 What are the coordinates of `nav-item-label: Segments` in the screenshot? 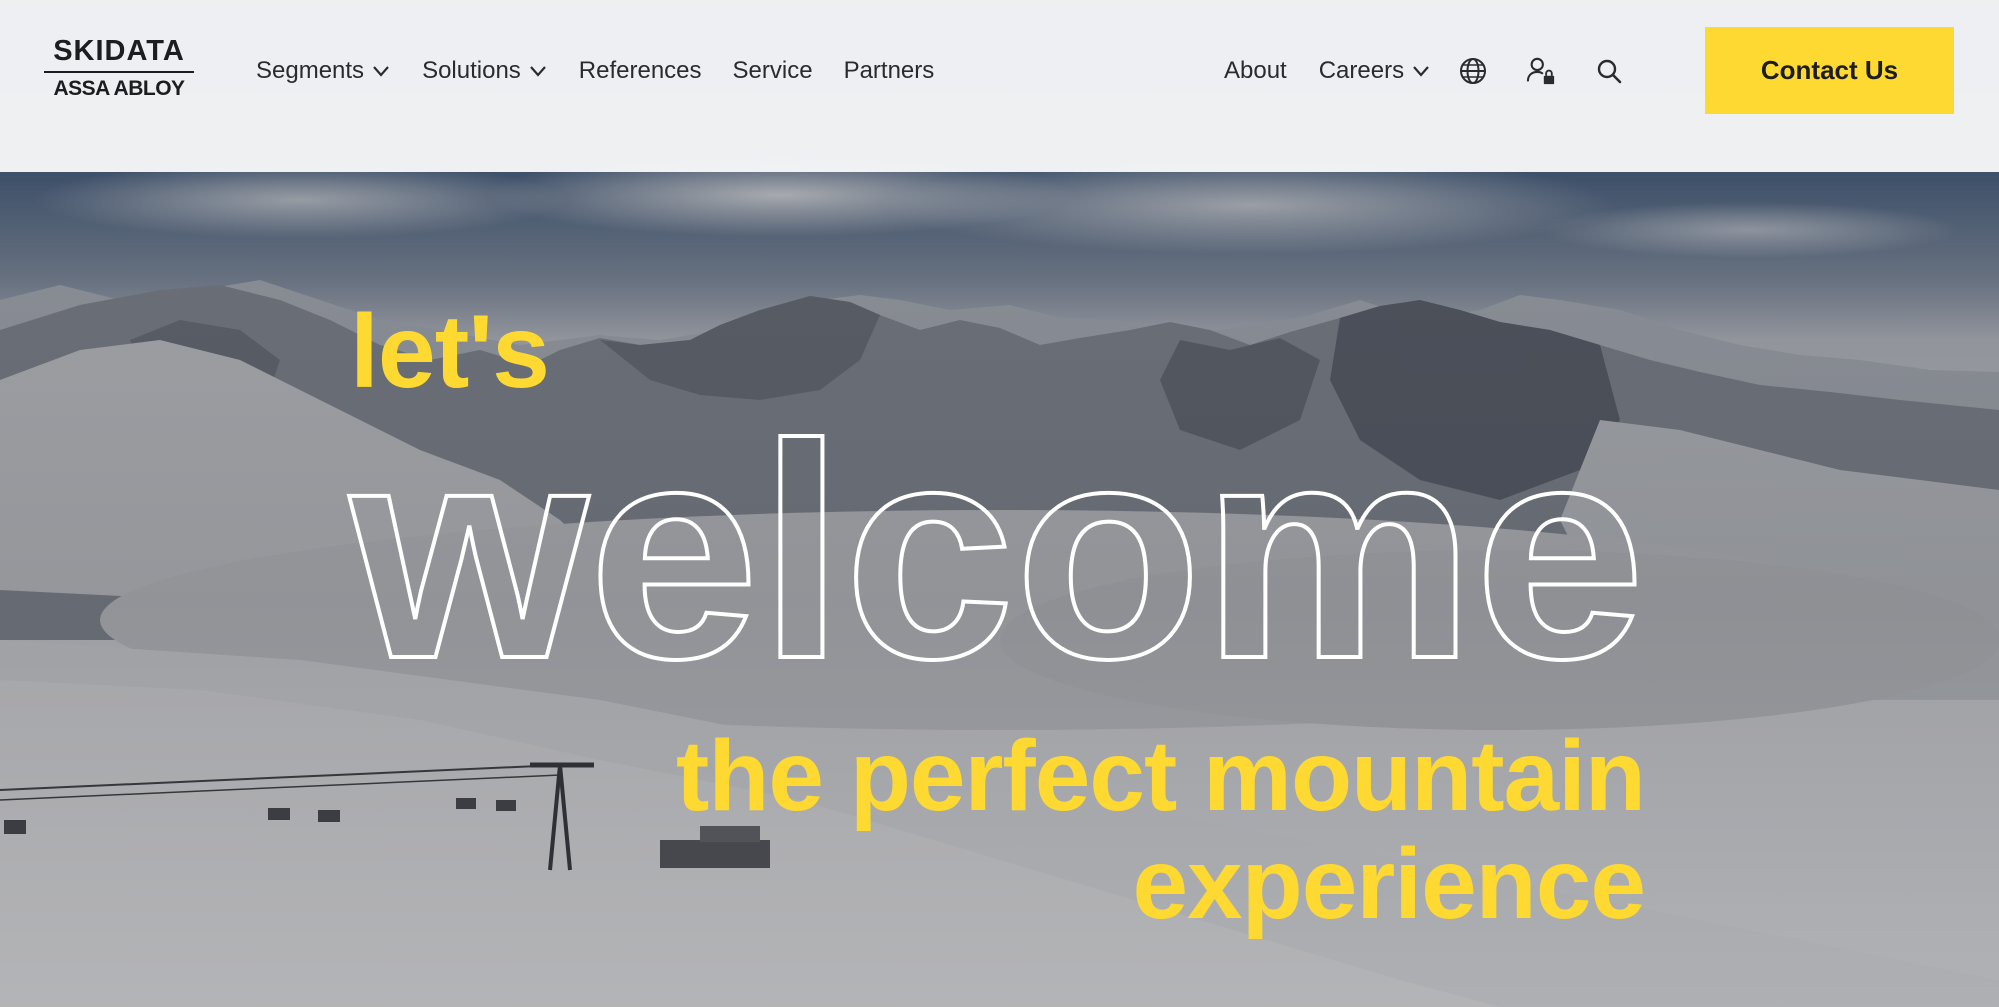 It's located at (310, 70).